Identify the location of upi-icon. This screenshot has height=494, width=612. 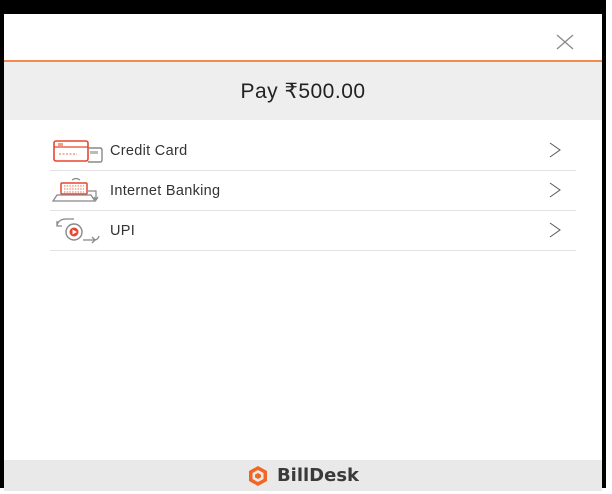
(80, 231).